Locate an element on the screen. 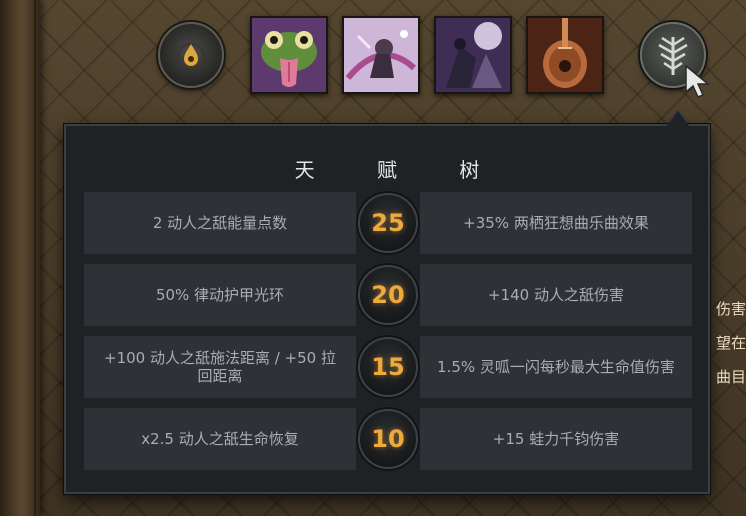 The height and width of the screenshot is (516, 746). dancing-ability-icon is located at coordinates (381, 55).